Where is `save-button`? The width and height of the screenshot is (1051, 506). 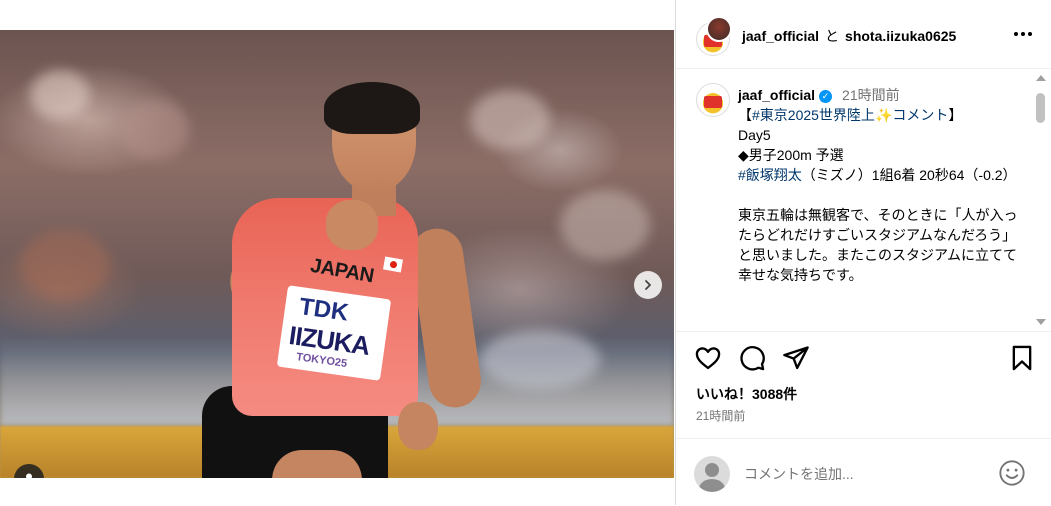
save-button is located at coordinates (1023, 359).